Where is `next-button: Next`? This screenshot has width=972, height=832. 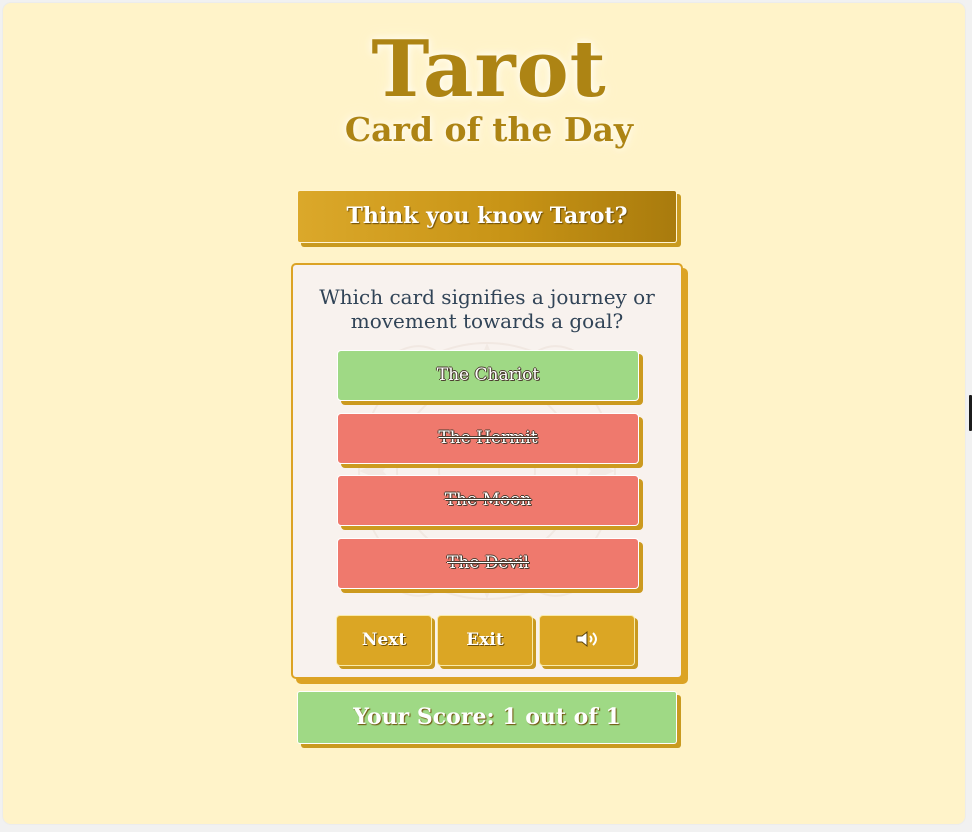 next-button: Next is located at coordinates (384, 640).